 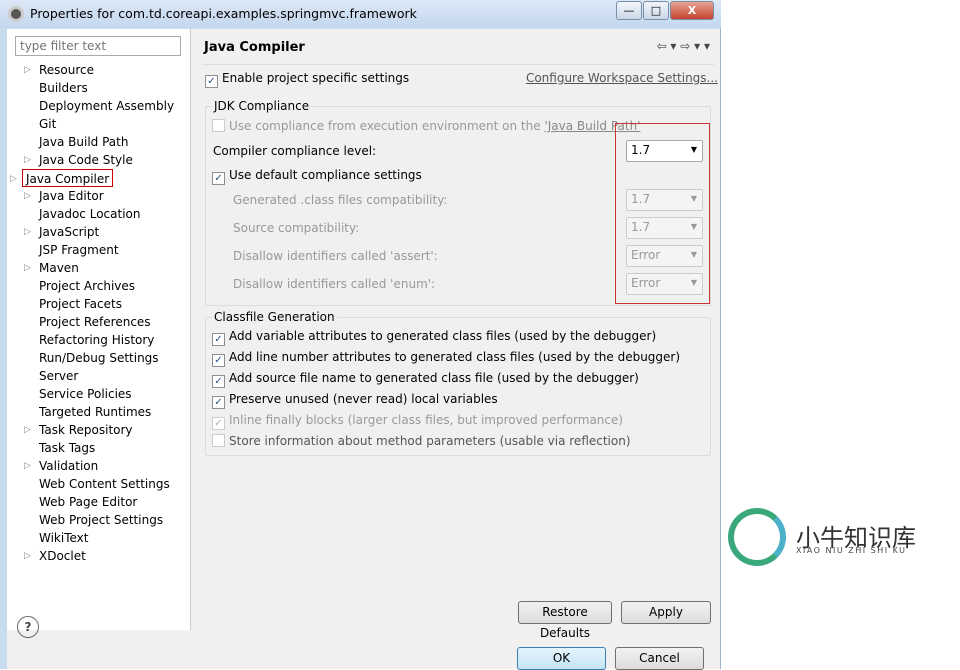 What do you see at coordinates (96, 340) in the screenshot?
I see `tree-item: Refactoring History` at bounding box center [96, 340].